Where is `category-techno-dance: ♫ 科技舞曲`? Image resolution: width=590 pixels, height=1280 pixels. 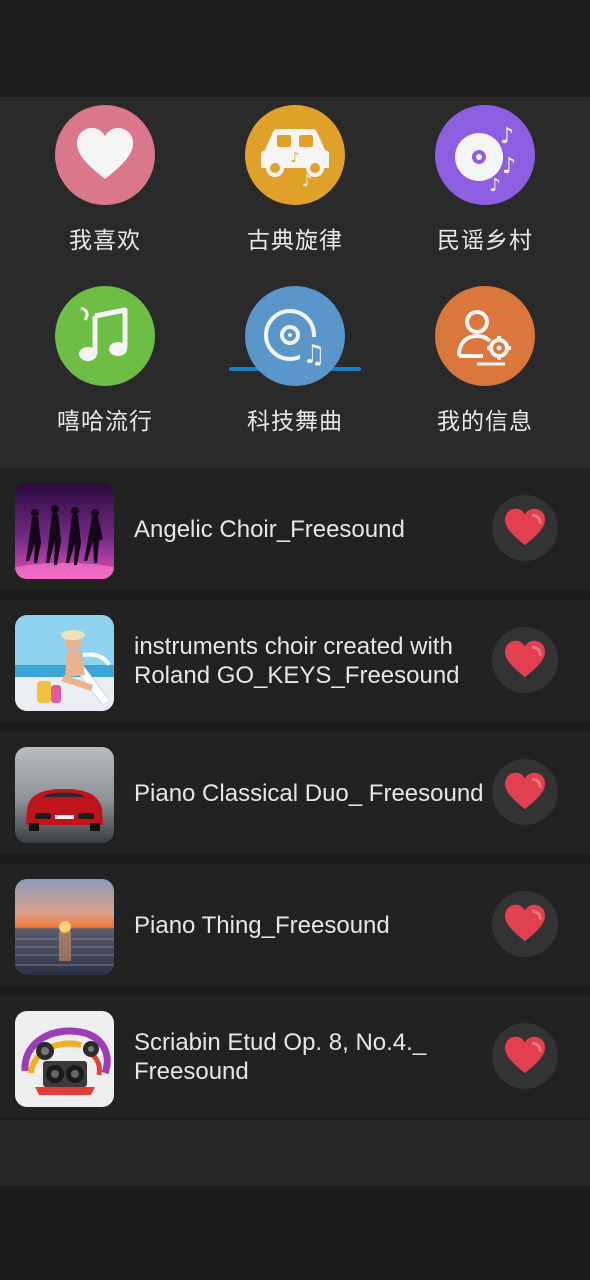 category-techno-dance: ♫ 科技舞曲 is located at coordinates (295, 358).